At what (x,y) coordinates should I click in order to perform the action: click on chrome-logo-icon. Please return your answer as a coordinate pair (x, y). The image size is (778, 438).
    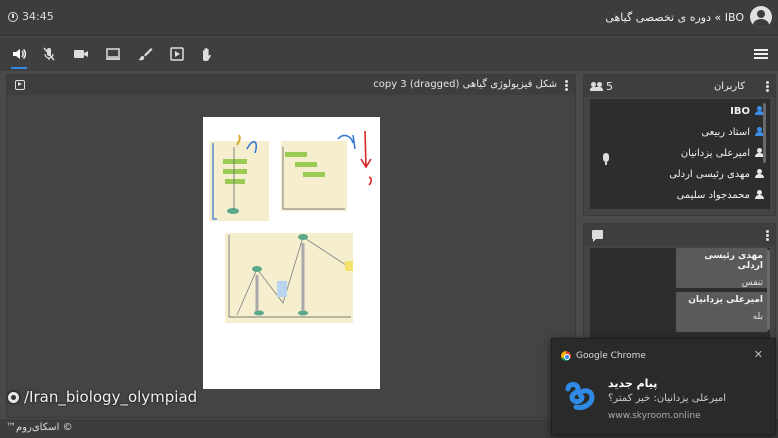
    Looking at the image, I should click on (566, 356).